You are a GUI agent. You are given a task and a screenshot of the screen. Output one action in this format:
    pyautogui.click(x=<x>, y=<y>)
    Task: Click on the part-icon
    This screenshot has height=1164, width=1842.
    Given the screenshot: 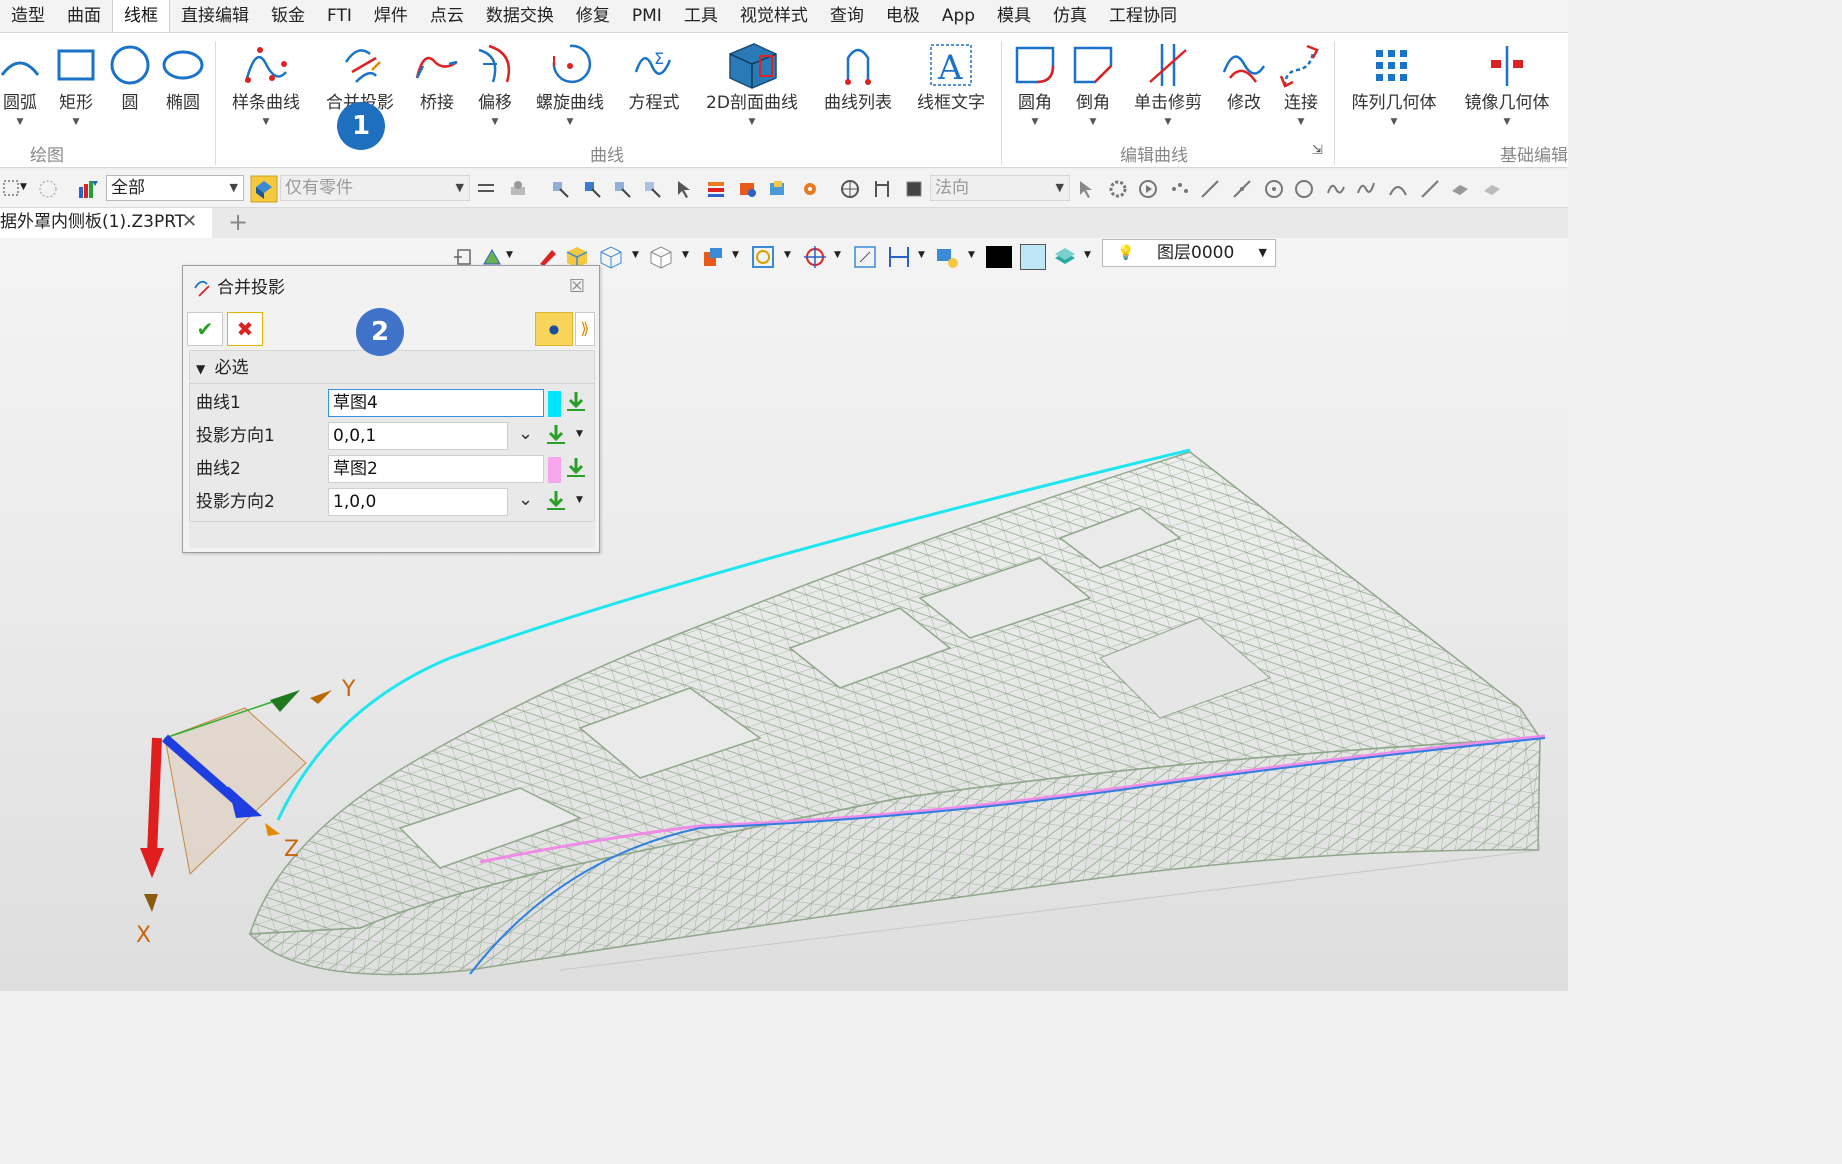 What is the action you would take?
    pyautogui.click(x=778, y=189)
    